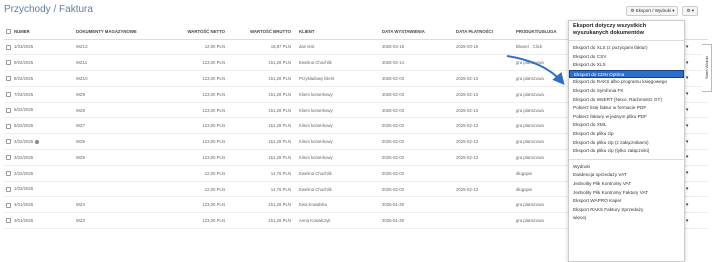 This screenshot has height=262, width=712. What do you see at coordinates (626, 218) in the screenshot?
I see `menu-item: więcej` at bounding box center [626, 218].